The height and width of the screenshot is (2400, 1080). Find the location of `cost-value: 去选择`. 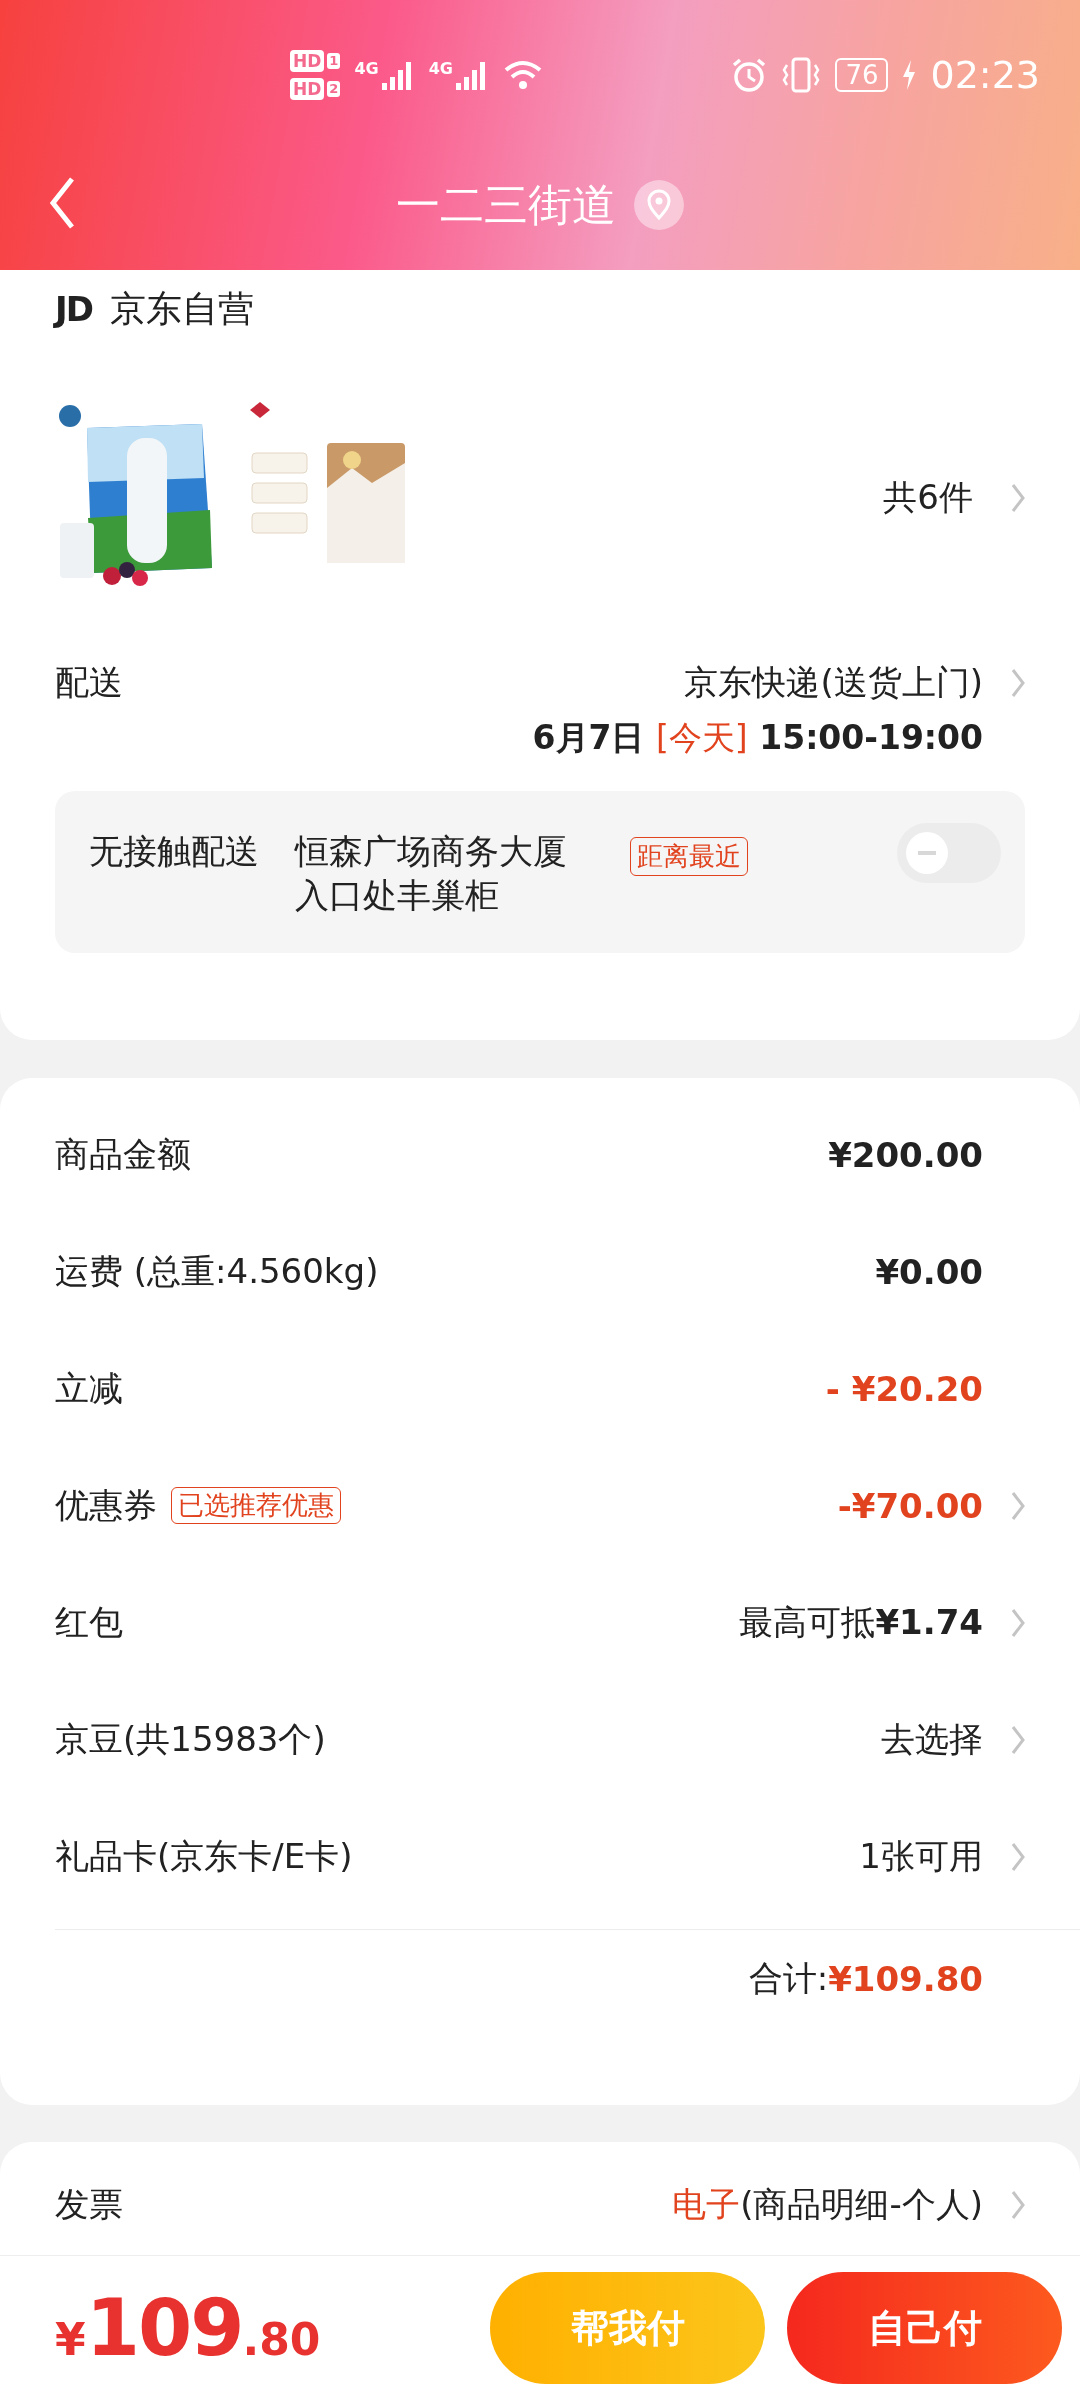

cost-value: 去选择 is located at coordinates (932, 1739).